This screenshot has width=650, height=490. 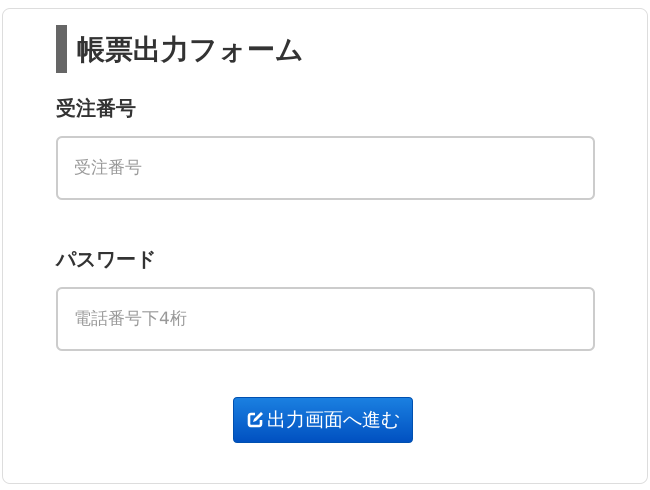 I want to click on input-field: 電話番号下4桁, so click(x=325, y=319).